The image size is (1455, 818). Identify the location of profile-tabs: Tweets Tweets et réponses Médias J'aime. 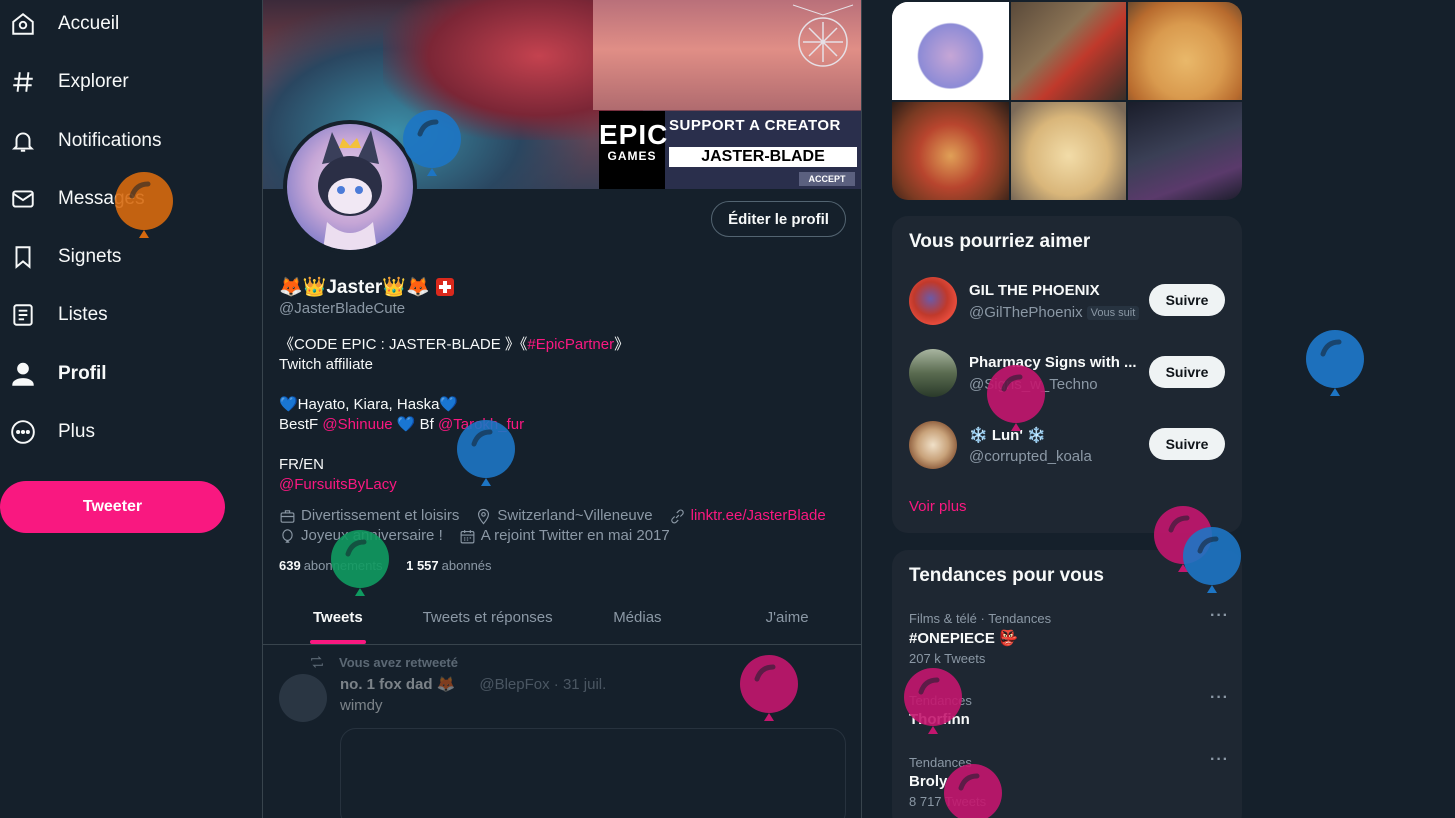
(562, 617).